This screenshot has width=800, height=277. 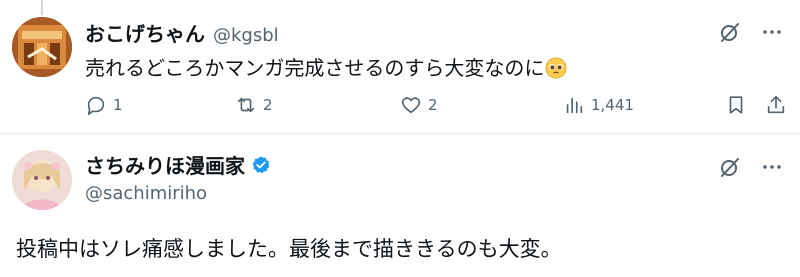 I want to click on retweet-count: 2, so click(x=268, y=105).